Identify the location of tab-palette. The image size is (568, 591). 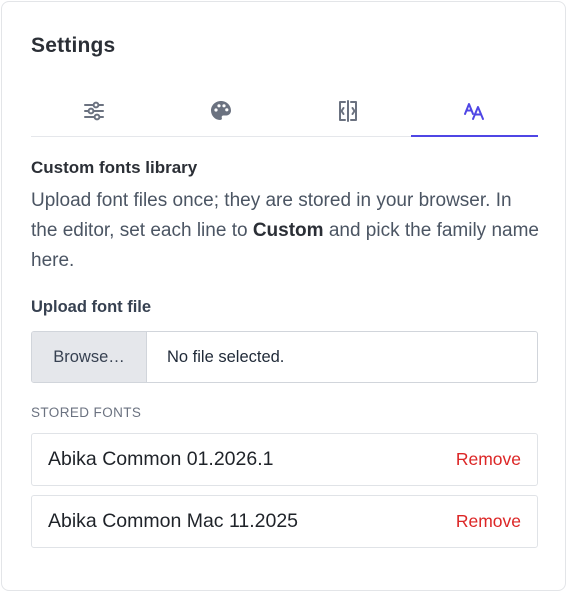
(221, 111).